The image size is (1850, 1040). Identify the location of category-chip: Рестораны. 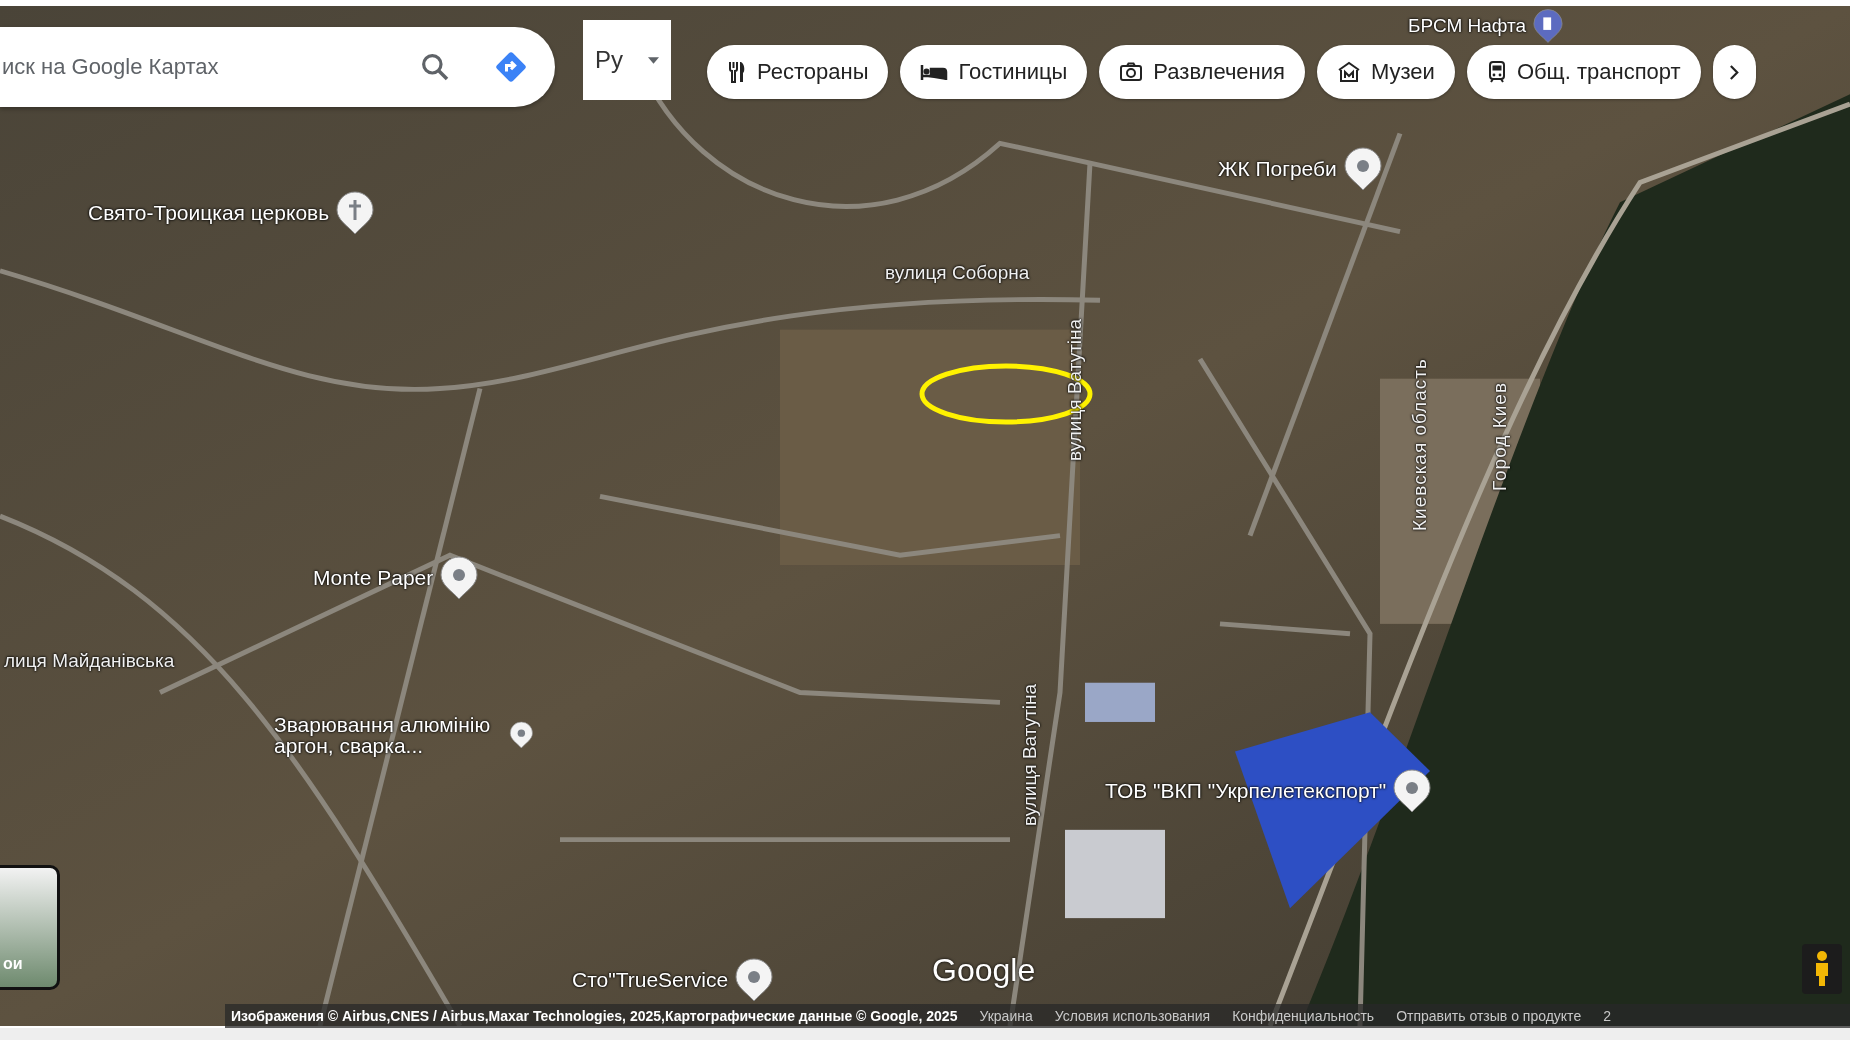
(798, 72).